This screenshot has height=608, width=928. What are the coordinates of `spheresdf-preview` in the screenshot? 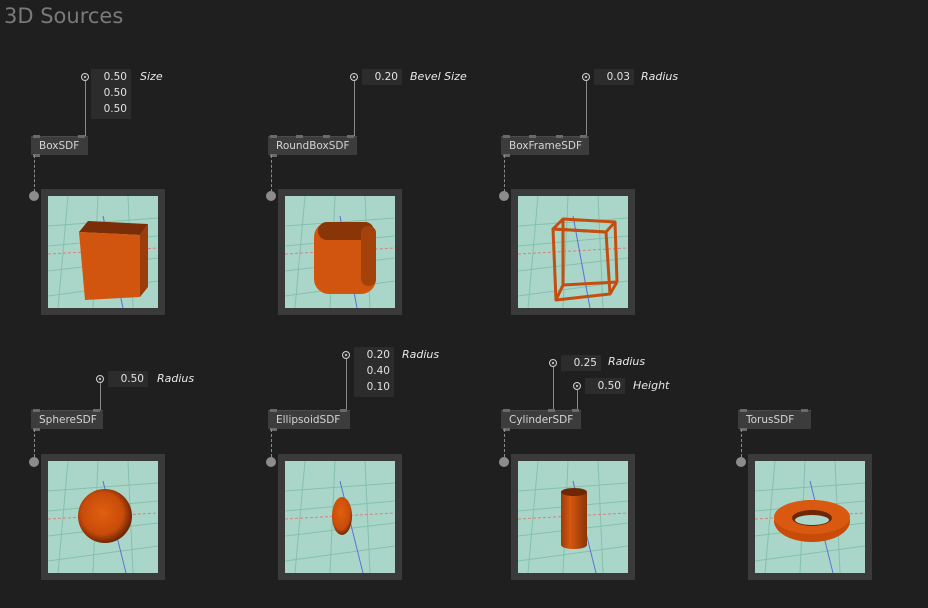 It's located at (103, 517).